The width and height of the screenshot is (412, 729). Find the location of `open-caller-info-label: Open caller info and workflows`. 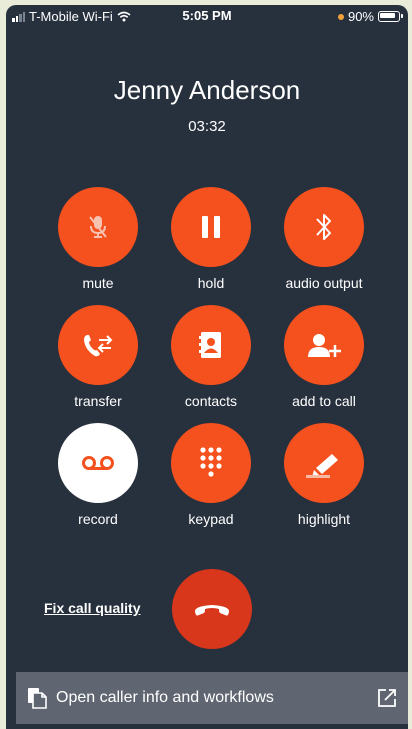

open-caller-info-label: Open caller info and workflows is located at coordinates (165, 697).